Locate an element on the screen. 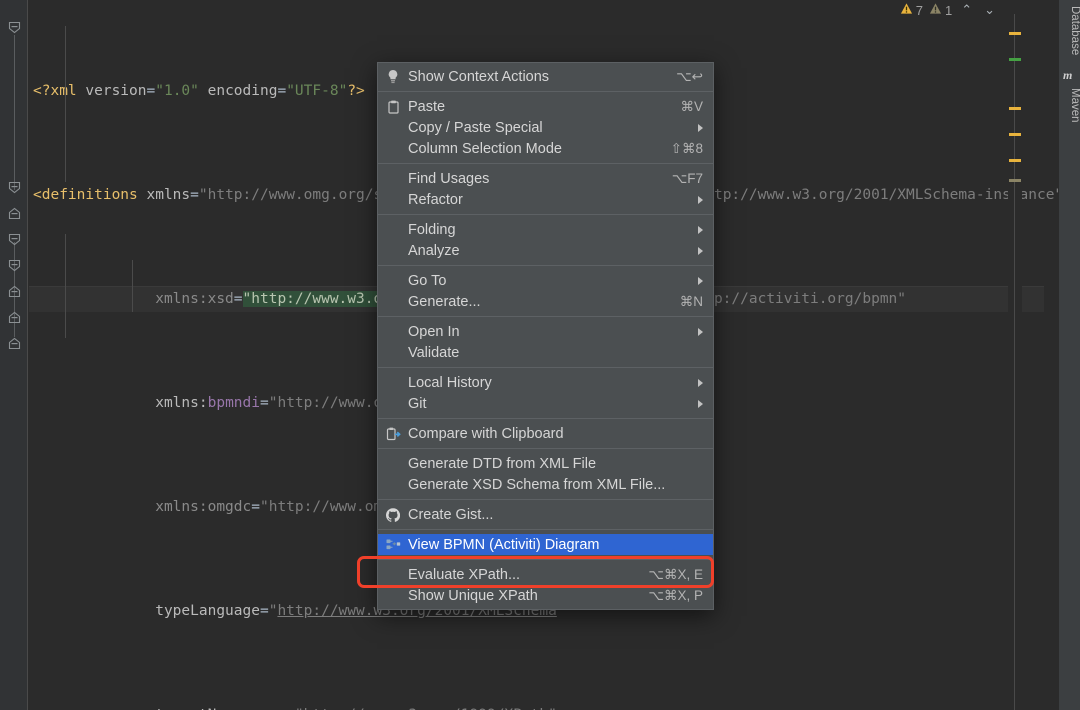  menu-item-analyze: Analyze is located at coordinates (545, 250).